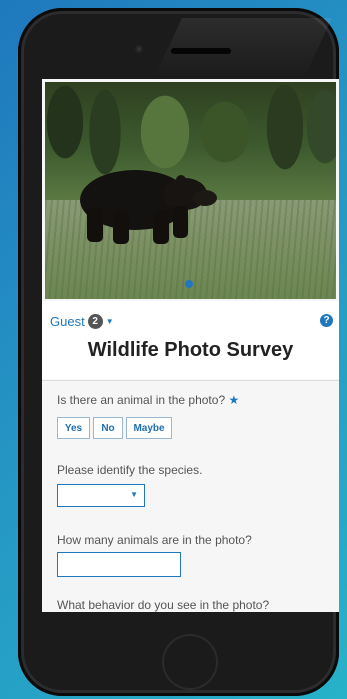 The image size is (347, 699). I want to click on home-button, so click(190, 662).